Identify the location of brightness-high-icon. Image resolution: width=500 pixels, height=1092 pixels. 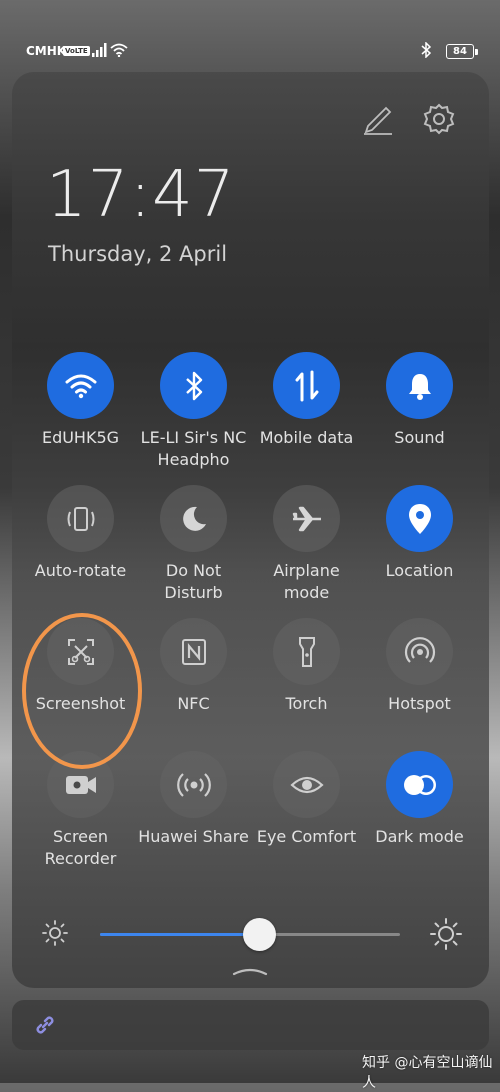
(446, 934).